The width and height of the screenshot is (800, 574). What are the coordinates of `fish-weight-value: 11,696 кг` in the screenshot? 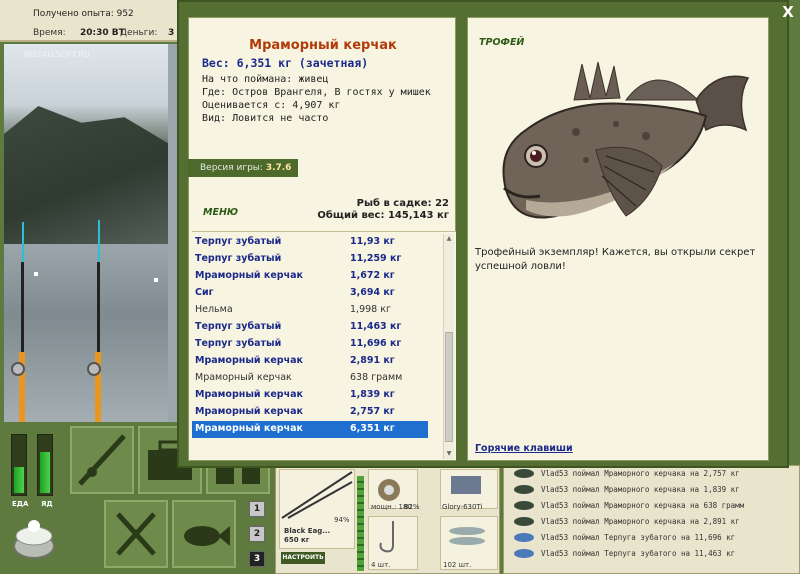 It's located at (376, 343).